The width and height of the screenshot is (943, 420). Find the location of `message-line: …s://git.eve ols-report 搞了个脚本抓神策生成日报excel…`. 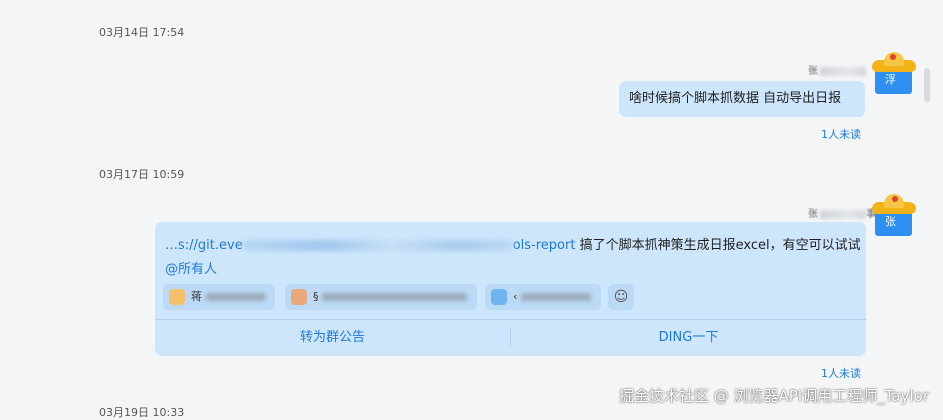

message-line: …s://git.eve ols-report 搞了个脚本抓神策生成日报excel… is located at coordinates (513, 243).